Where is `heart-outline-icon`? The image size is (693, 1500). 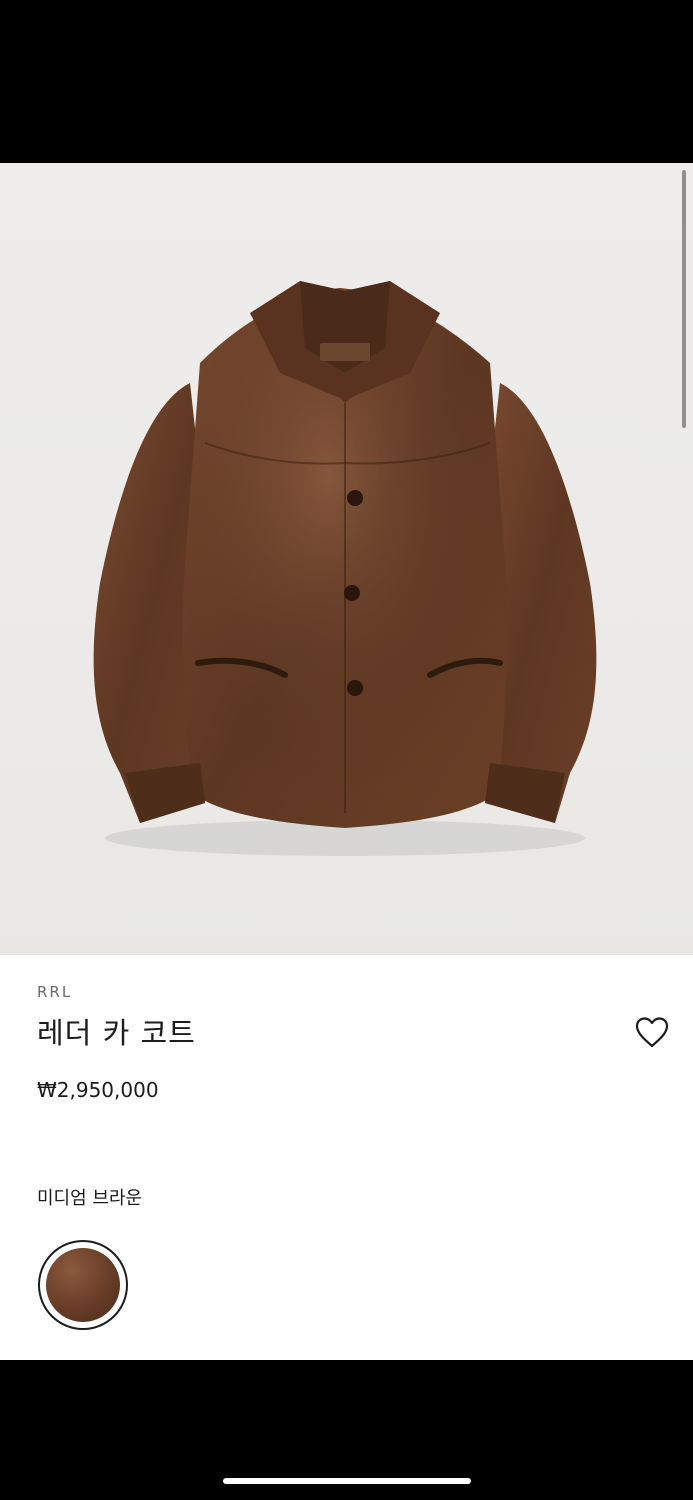 heart-outline-icon is located at coordinates (652, 1032).